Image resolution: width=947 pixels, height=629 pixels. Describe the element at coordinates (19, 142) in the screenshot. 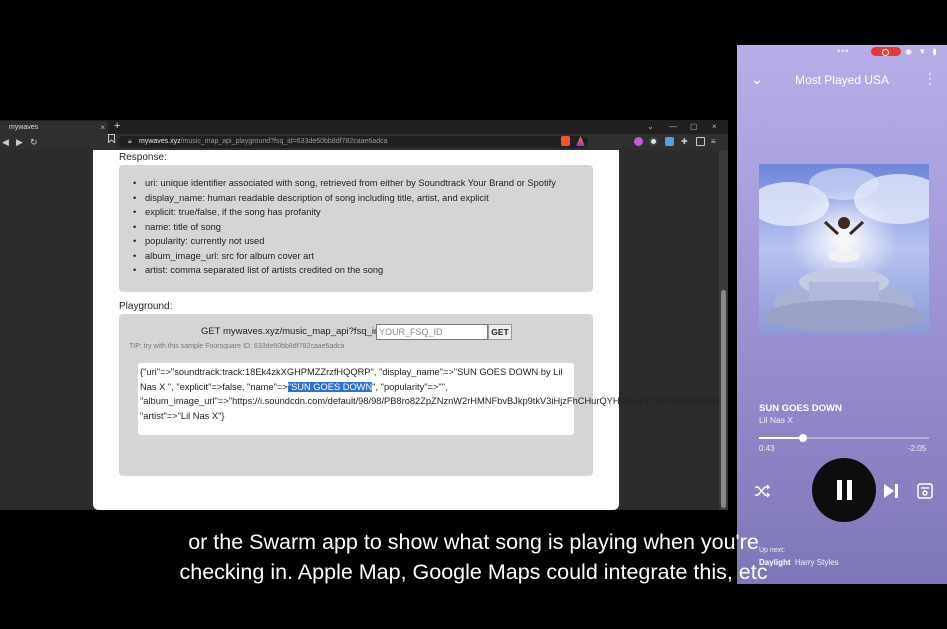

I see `forward-icon: ▶` at that location.